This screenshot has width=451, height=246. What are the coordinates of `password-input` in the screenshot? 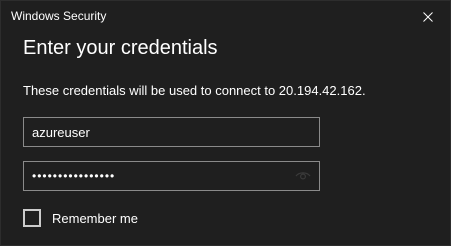 It's located at (171, 176).